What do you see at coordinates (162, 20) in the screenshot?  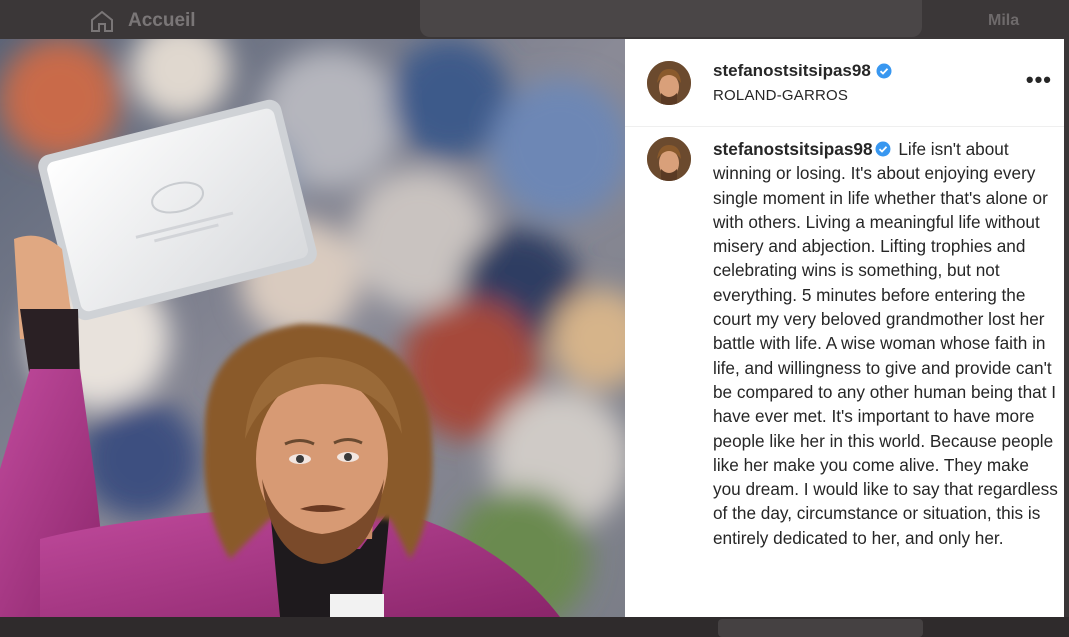 I see `home-label: Accueil` at bounding box center [162, 20].